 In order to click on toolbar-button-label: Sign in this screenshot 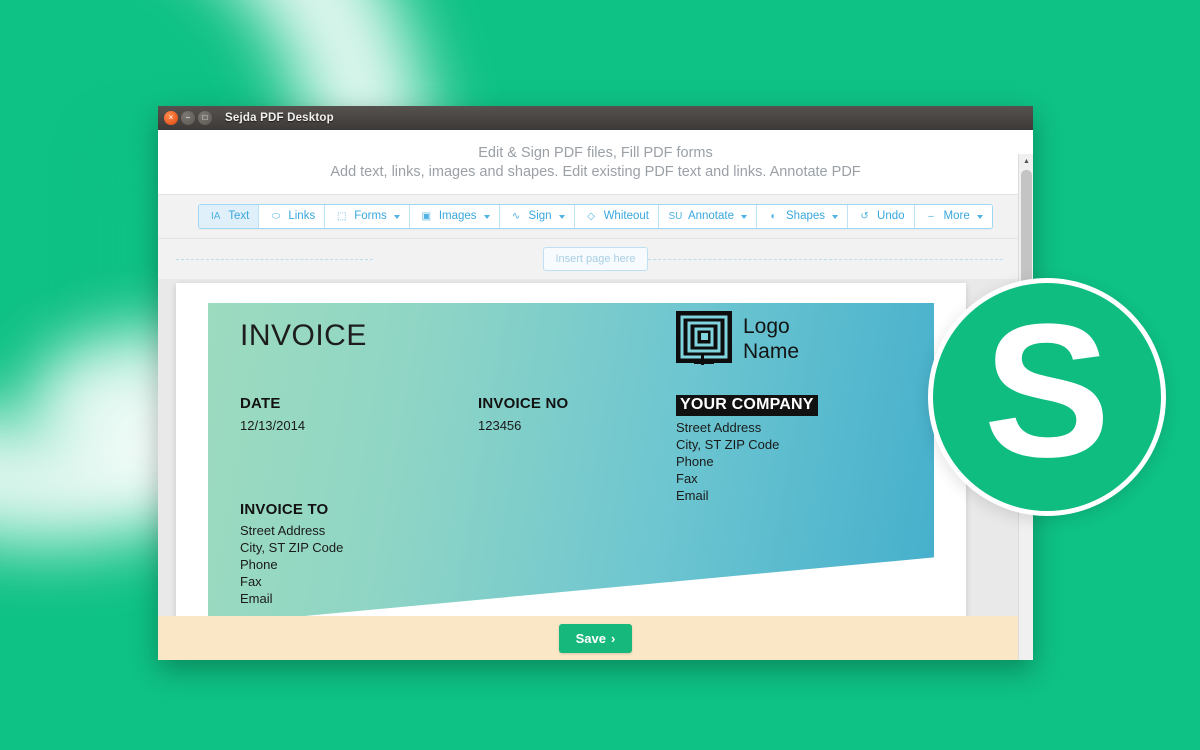, I will do `click(540, 216)`.